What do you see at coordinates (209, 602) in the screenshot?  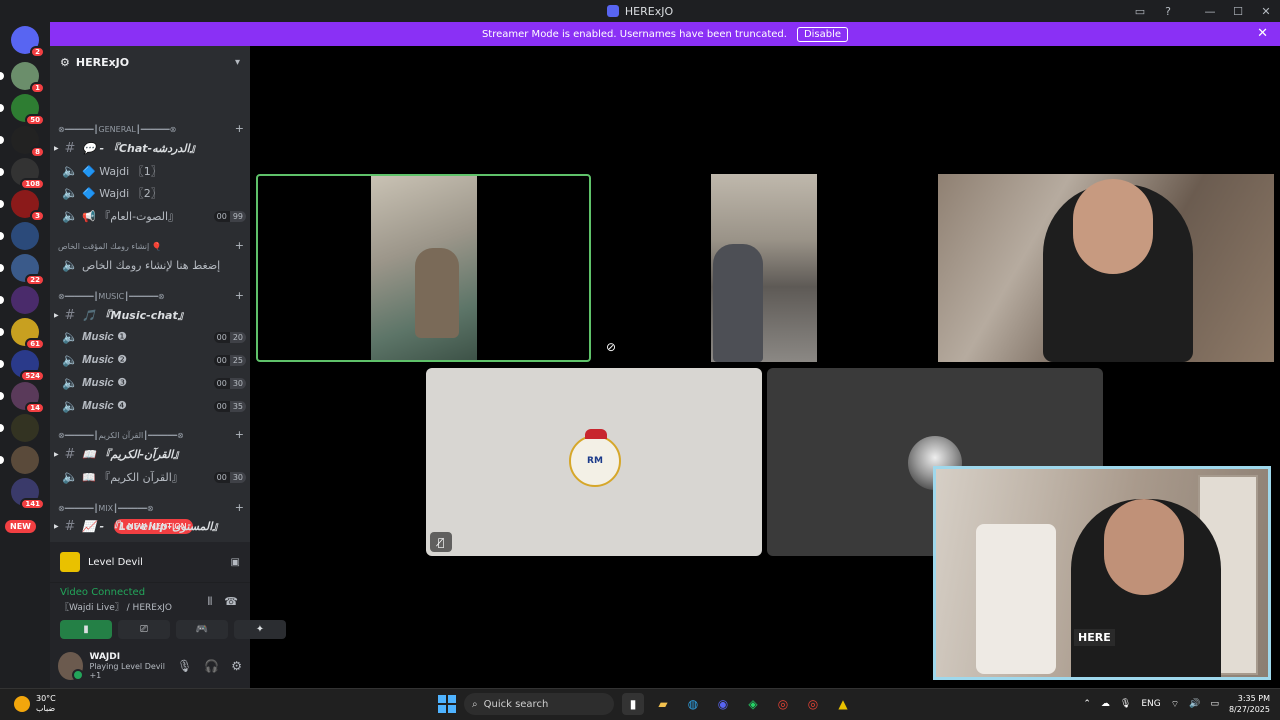 I see `noise-suppression-icon: ⦀` at bounding box center [209, 602].